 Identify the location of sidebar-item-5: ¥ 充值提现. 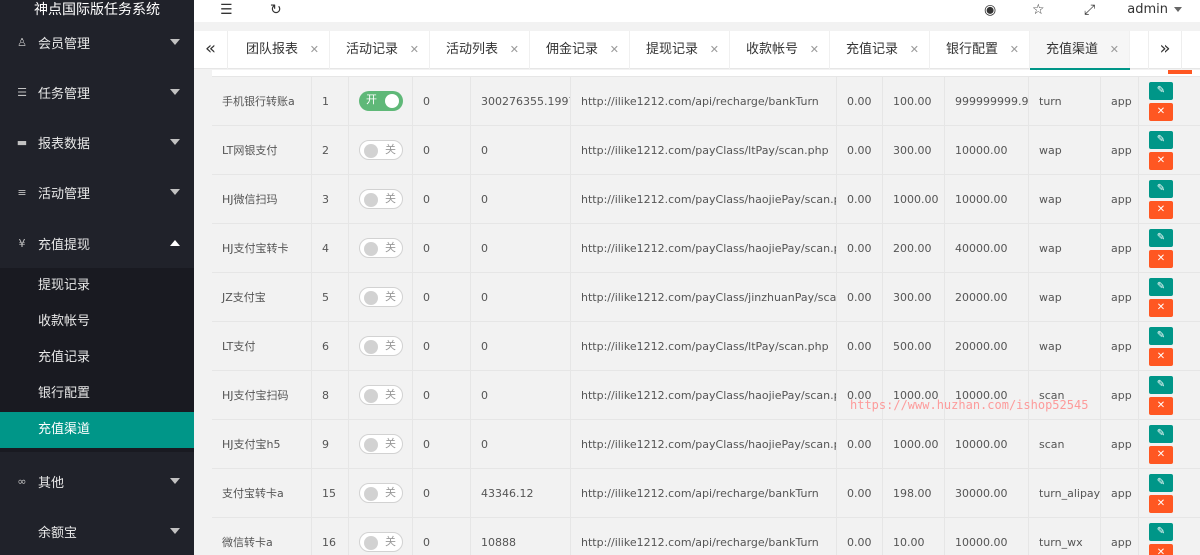
(97, 243).